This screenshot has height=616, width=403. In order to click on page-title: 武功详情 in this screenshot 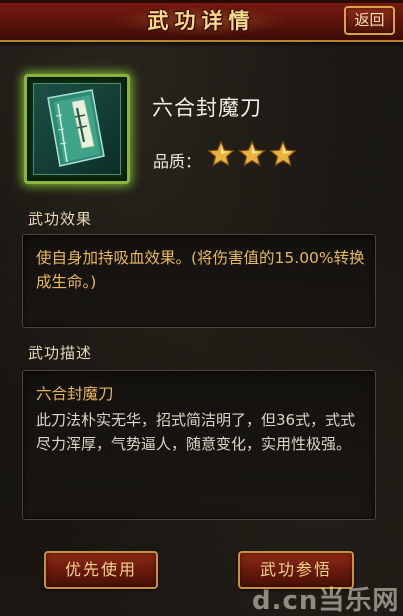, I will do `click(201, 21)`.